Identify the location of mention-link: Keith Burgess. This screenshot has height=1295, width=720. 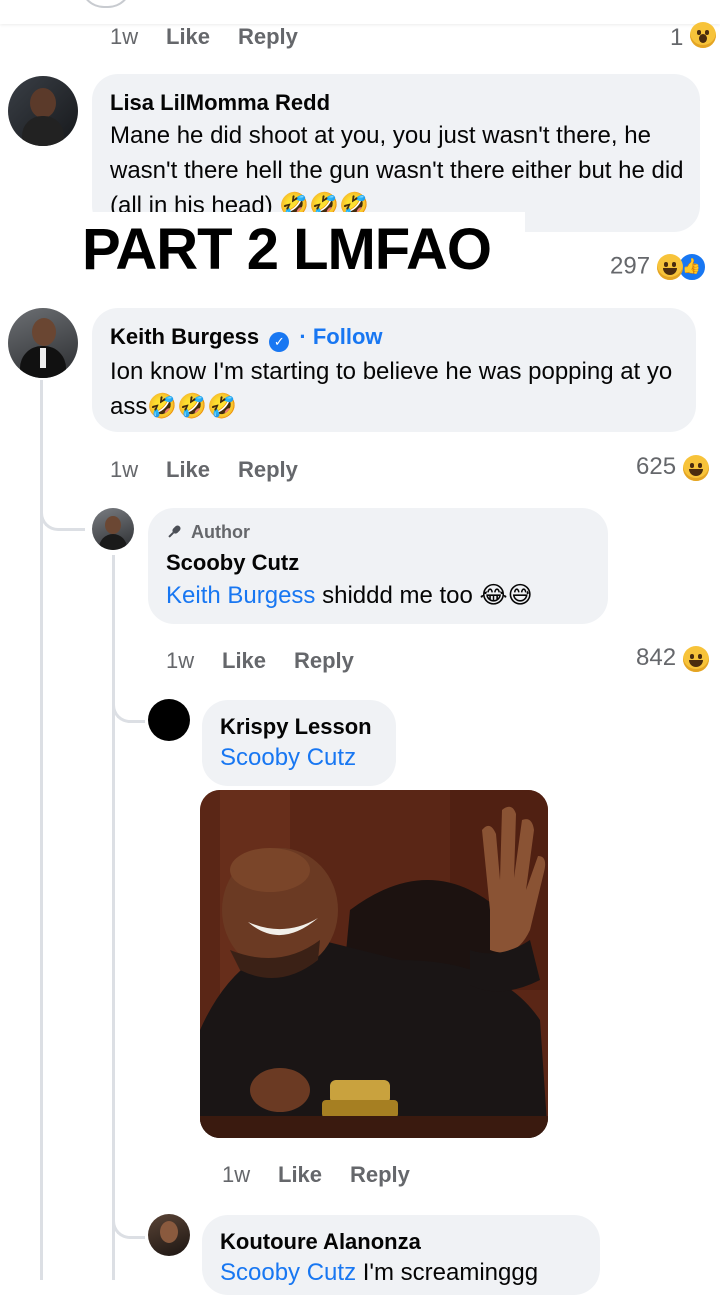
(240, 595).